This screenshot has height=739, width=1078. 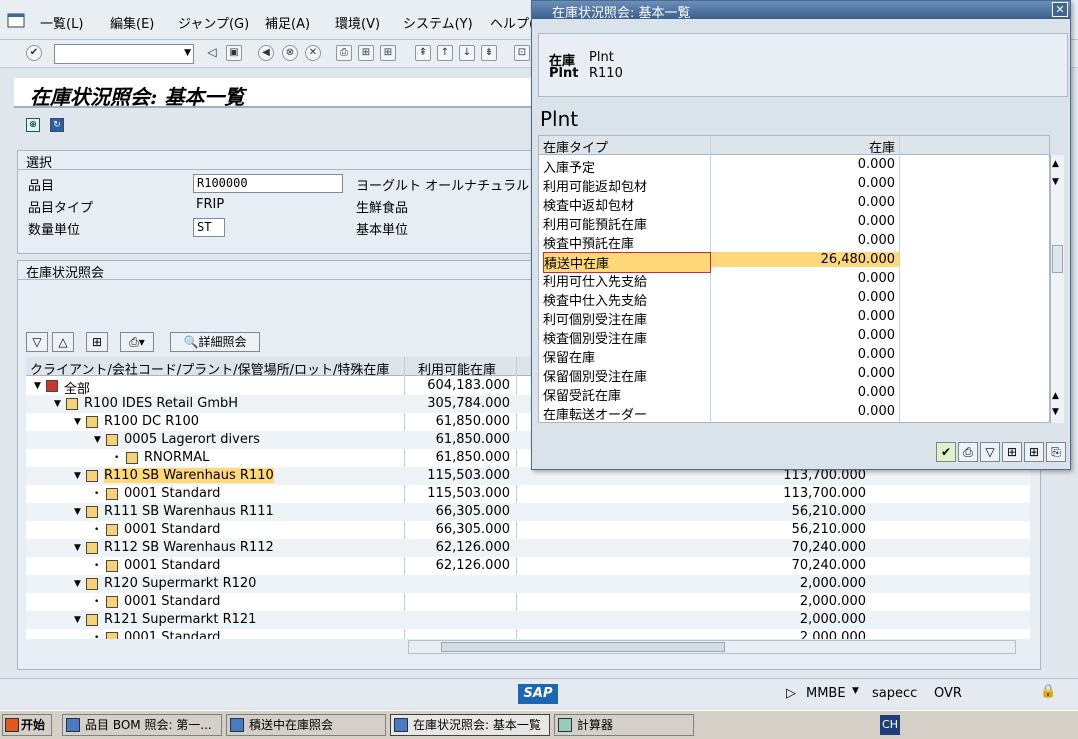 I want to click on exit-icon: ⊗, so click(x=290, y=53).